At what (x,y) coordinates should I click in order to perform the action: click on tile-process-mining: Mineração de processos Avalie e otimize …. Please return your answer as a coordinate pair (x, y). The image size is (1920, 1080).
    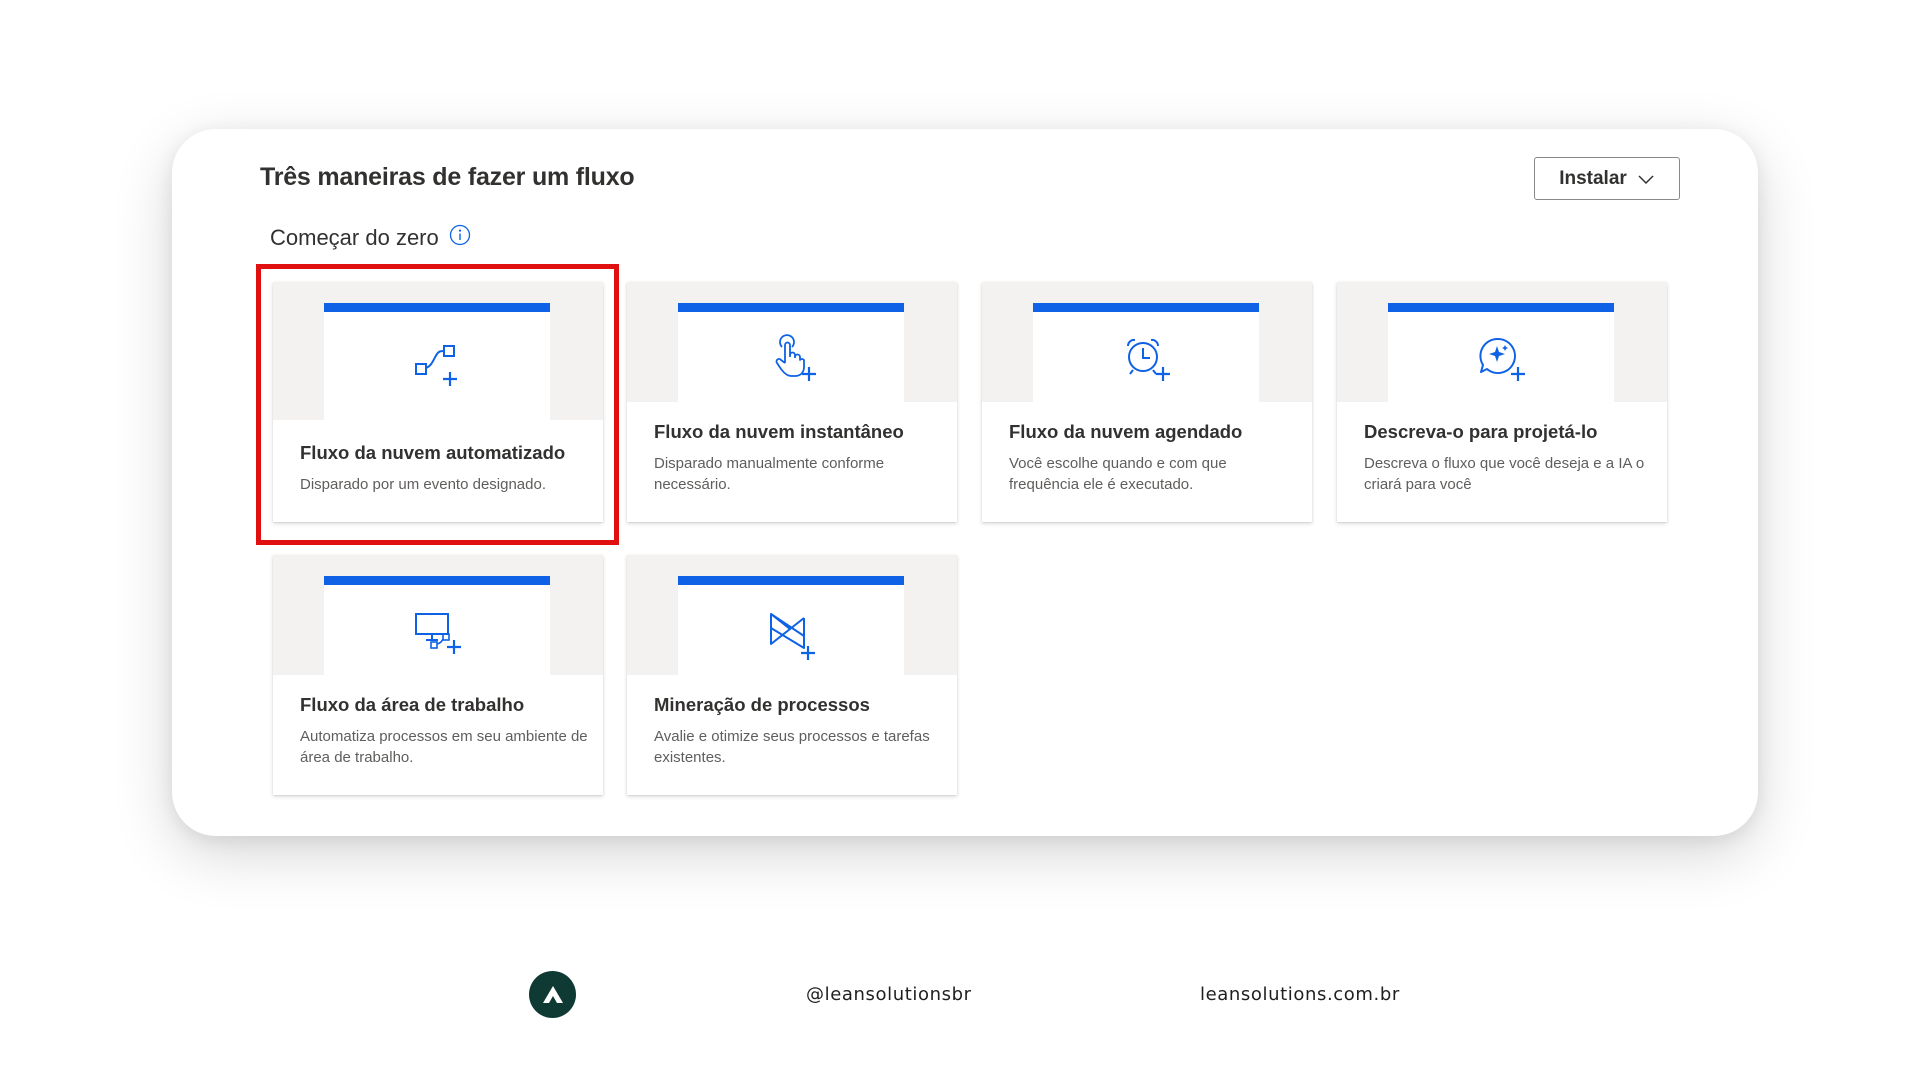
    Looking at the image, I should click on (792, 675).